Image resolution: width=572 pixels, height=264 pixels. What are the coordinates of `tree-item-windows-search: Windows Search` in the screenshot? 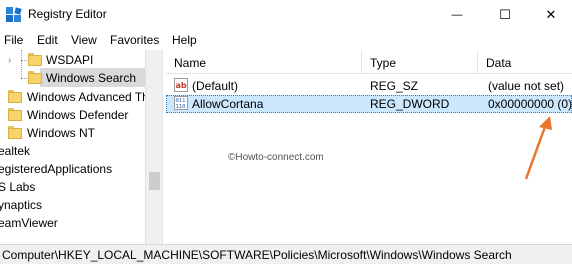 It's located at (72, 78).